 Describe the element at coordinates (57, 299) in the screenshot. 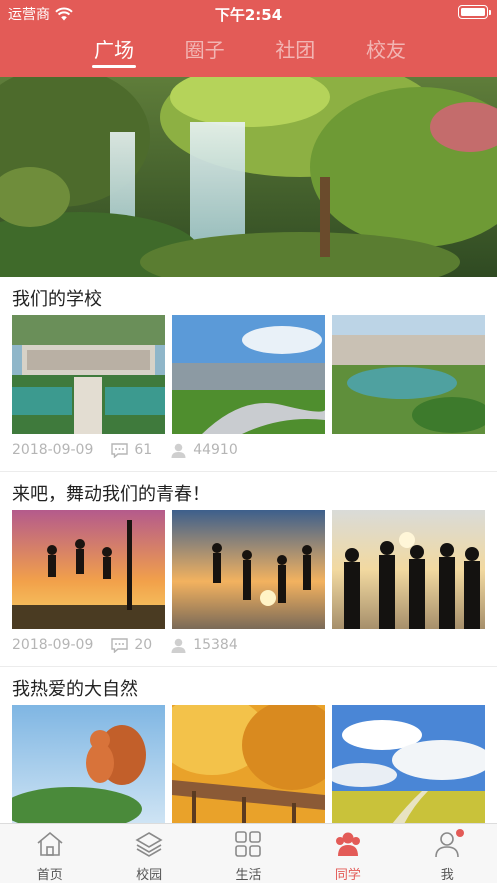

I see `post-title: 我们的学校` at that location.